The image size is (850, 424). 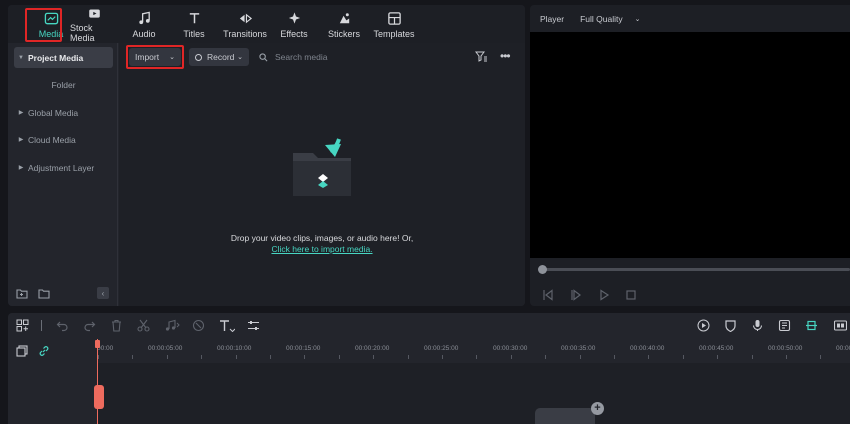 I want to click on media-action-bar: Import ⌄ Record ⌄ Search media •••, so click(x=322, y=56).